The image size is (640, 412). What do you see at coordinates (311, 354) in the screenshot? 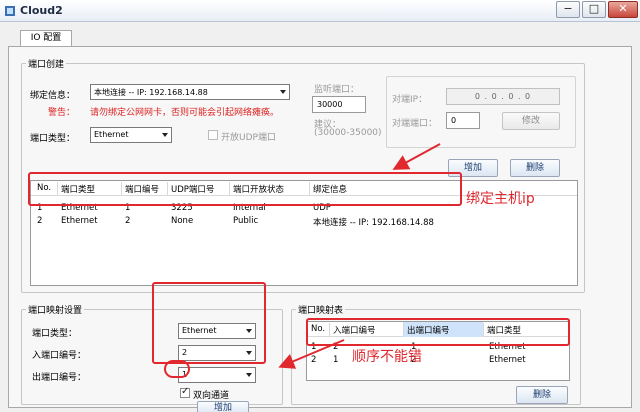
I see `arrow-to-mapping-settings` at bounding box center [311, 354].